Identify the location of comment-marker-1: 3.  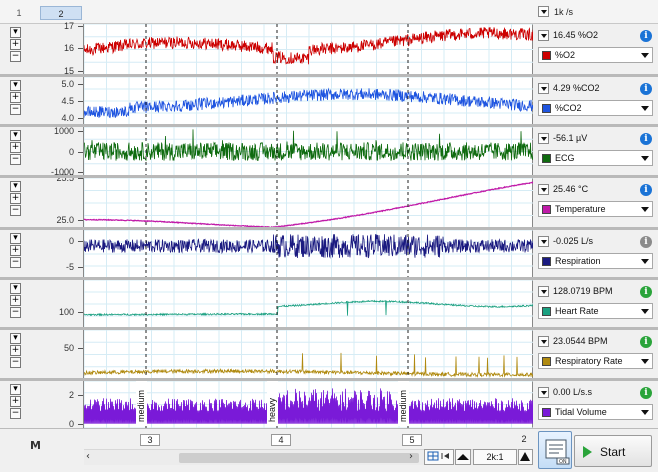
(150, 440).